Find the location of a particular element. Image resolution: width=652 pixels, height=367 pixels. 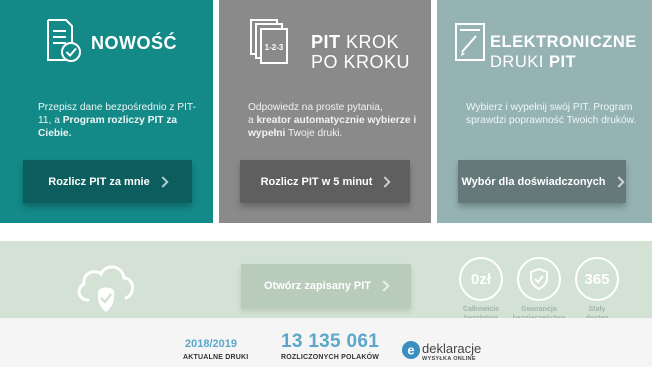

feature-security: Gwarancjabezpieczeństwa is located at coordinates (539, 290).